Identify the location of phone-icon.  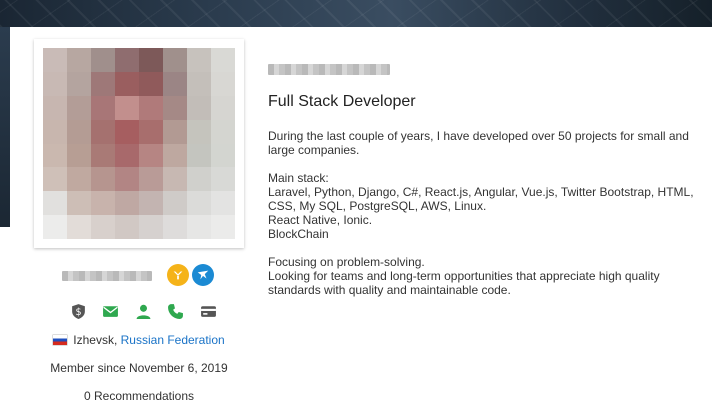
(176, 311).